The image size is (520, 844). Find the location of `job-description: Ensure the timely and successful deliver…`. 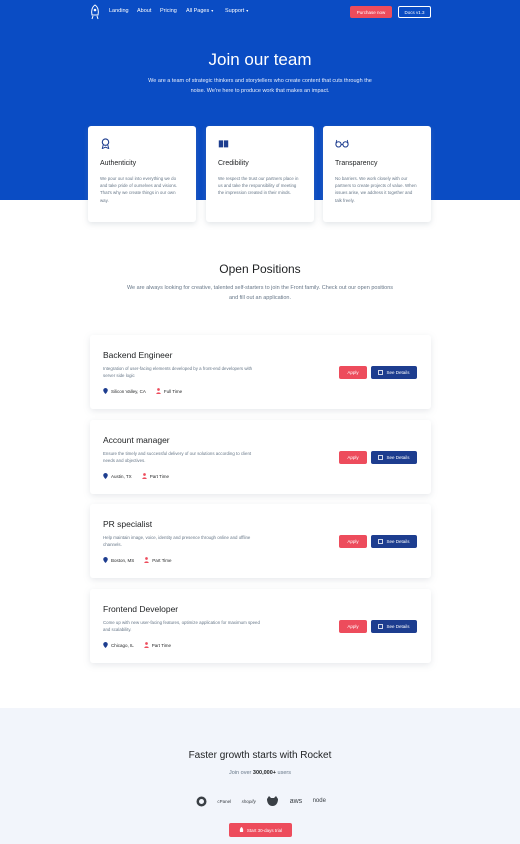

job-description: Ensure the timely and successful deliver… is located at coordinates (177, 457).